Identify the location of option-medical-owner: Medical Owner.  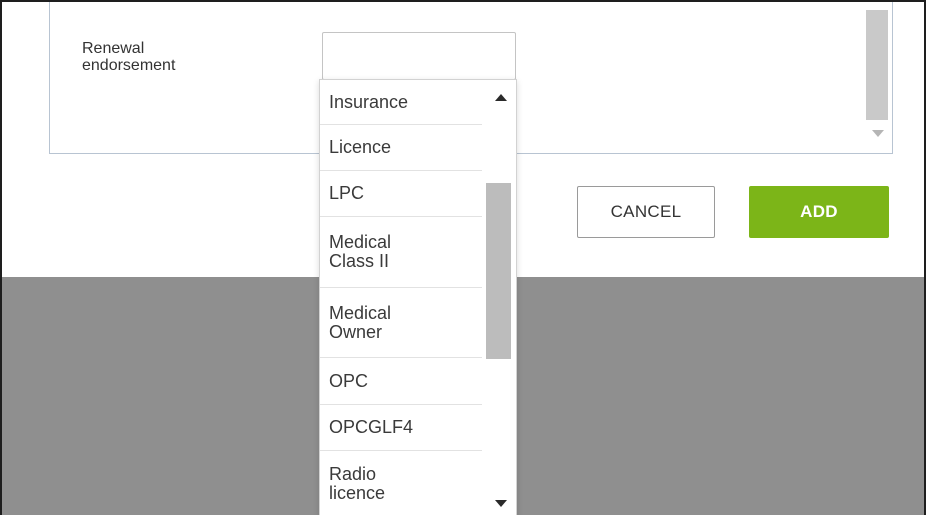
(401, 323).